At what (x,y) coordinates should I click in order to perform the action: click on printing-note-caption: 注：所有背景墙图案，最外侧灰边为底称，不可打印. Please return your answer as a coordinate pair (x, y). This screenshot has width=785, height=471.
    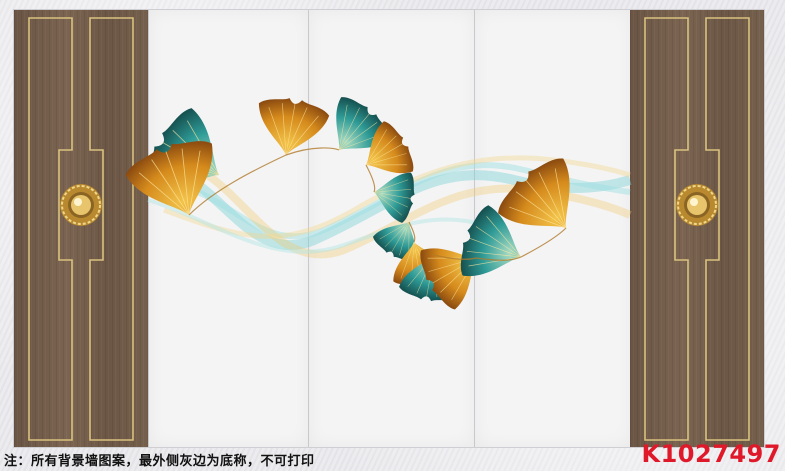
    Looking at the image, I should click on (159, 461).